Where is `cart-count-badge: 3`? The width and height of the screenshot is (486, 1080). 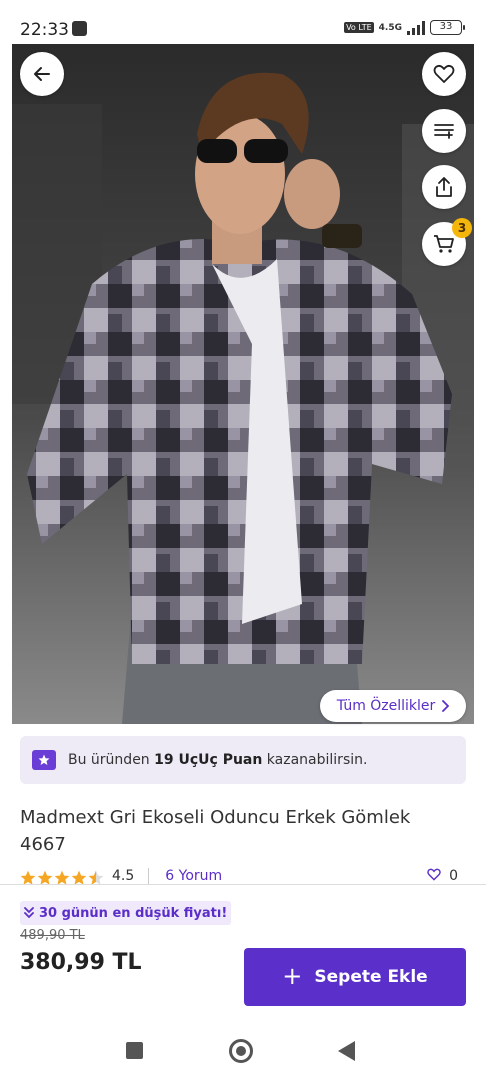 cart-count-badge: 3 is located at coordinates (462, 228).